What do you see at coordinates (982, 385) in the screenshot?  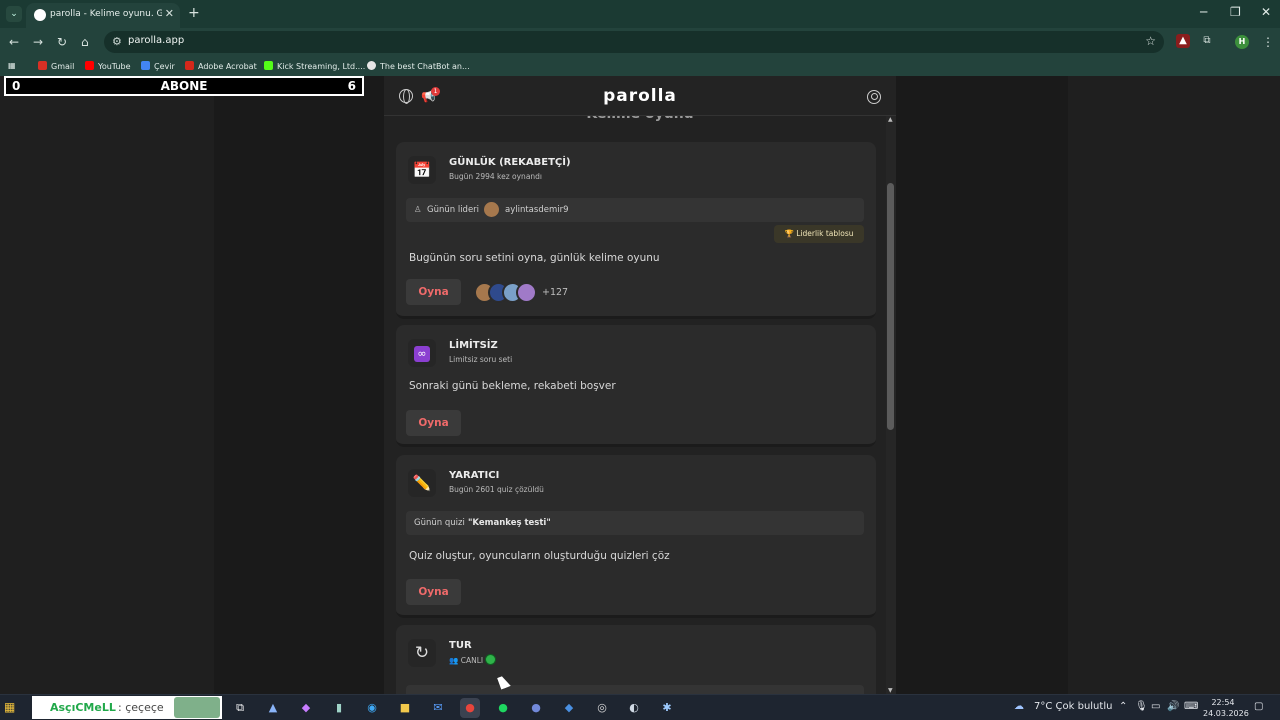 I see `right-gutter` at bounding box center [982, 385].